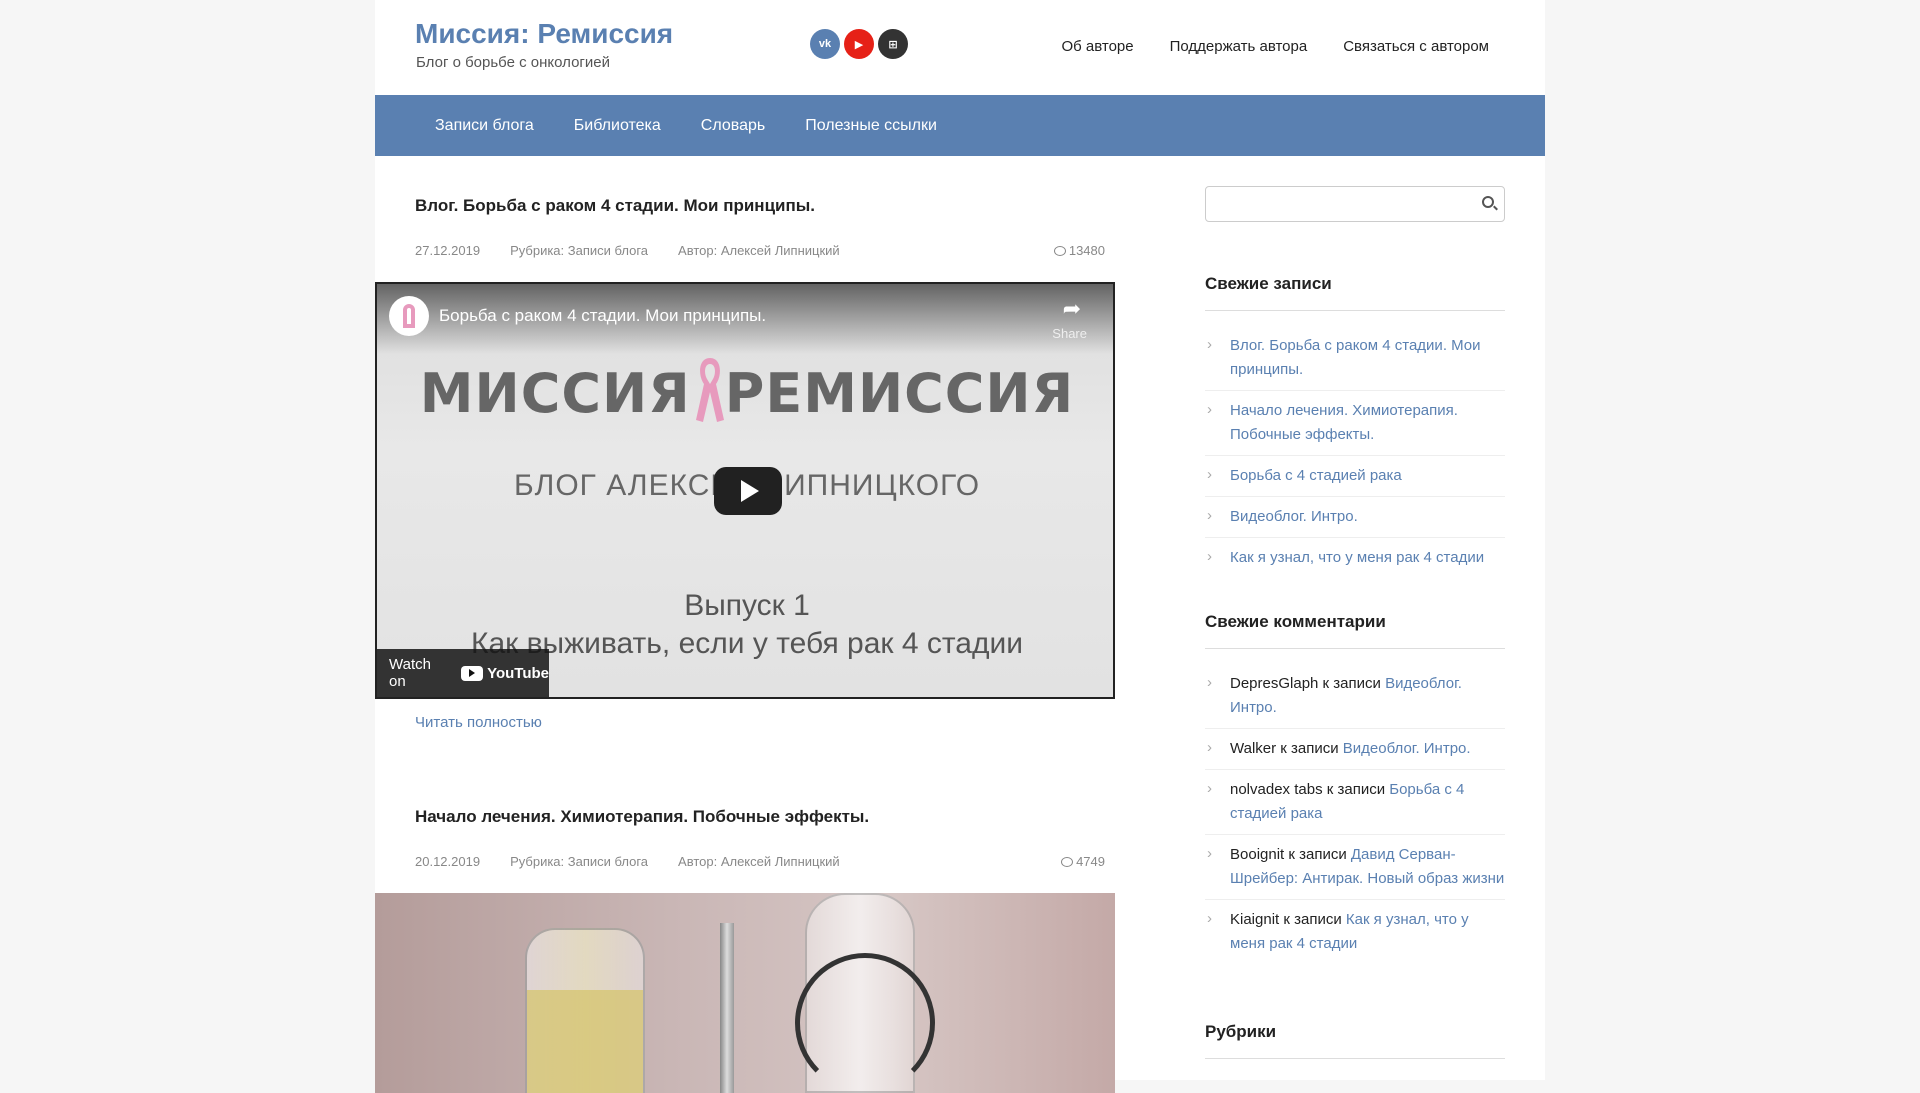 This screenshot has width=1920, height=1093. Describe the element at coordinates (1239, 46) in the screenshot. I see `top-nav-support: Поддержать автора` at that location.